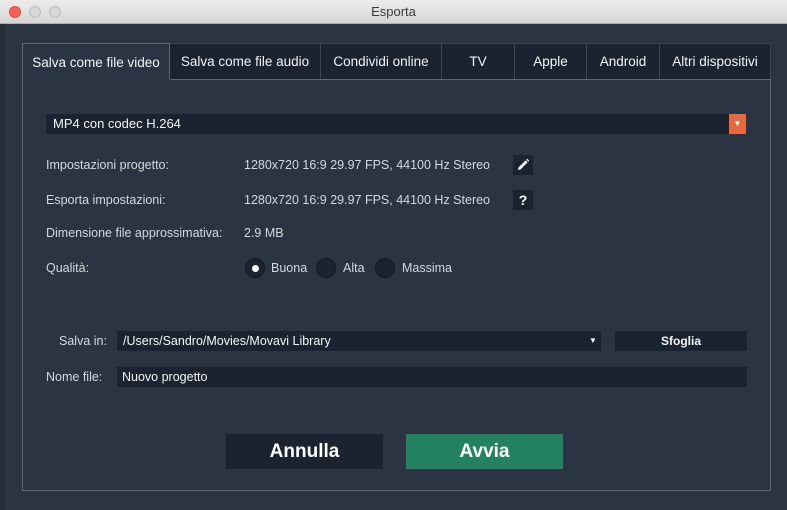 This screenshot has height=510, width=787. What do you see at coordinates (367, 200) in the screenshot?
I see `export-settings-value: 1280x720 16:9 29.97 FPS, 44100 Hz Stereo` at bounding box center [367, 200].